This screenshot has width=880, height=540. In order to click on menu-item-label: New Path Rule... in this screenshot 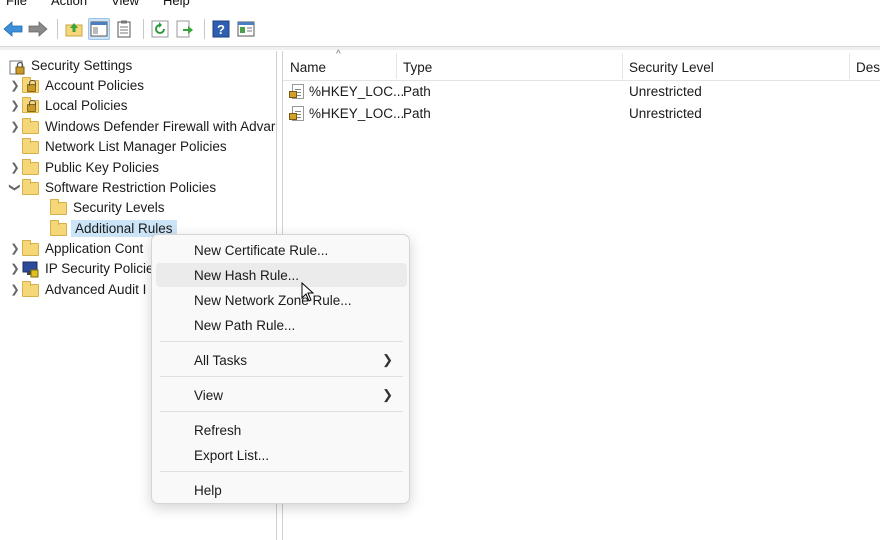, I will do `click(245, 325)`.